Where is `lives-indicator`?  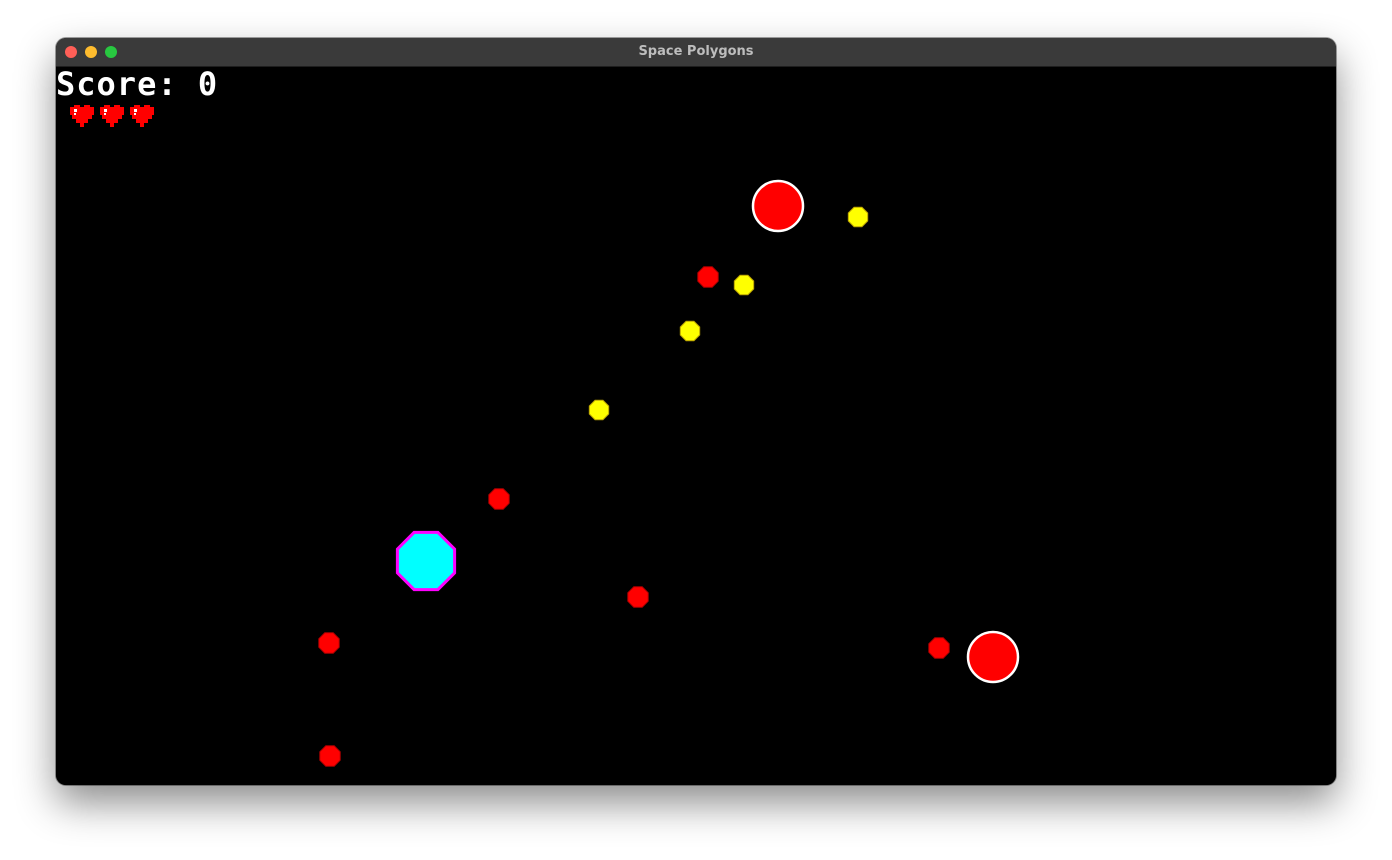
lives-indicator is located at coordinates (112, 117).